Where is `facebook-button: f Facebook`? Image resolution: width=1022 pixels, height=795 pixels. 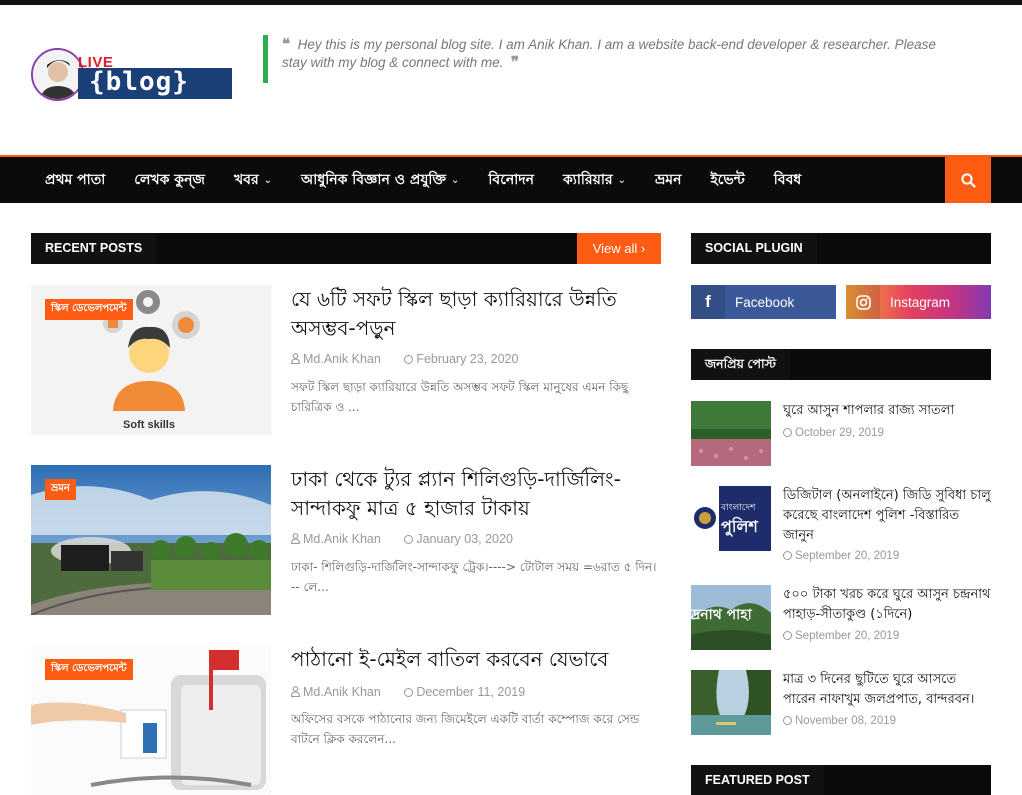
facebook-button: f Facebook is located at coordinates (763, 302).